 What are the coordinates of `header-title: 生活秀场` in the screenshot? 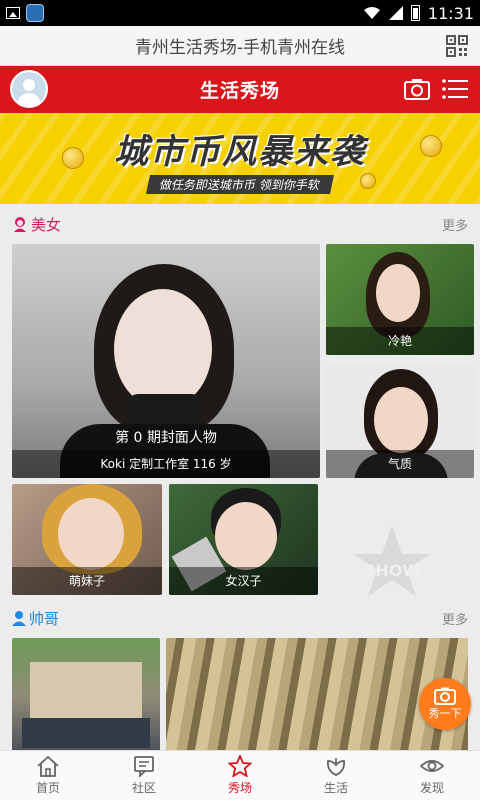 It's located at (239, 91).